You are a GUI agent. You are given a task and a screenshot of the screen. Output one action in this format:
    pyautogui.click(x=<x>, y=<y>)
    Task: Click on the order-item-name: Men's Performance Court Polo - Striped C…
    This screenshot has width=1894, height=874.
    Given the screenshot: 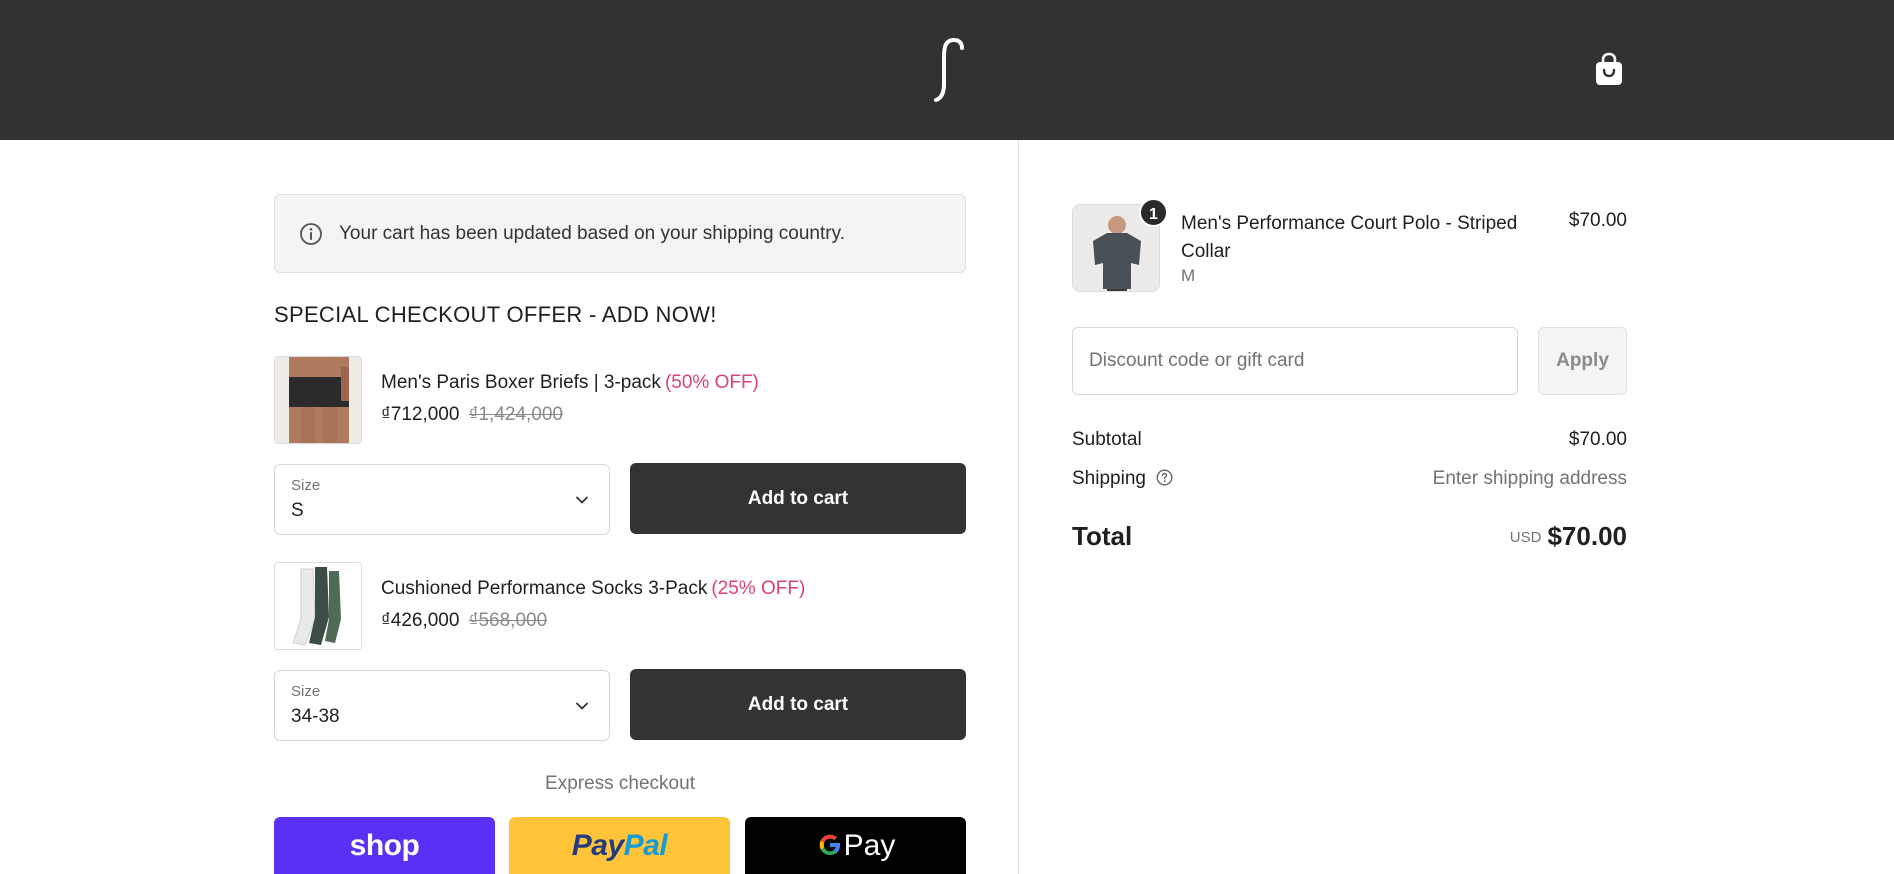 What is the action you would take?
    pyautogui.click(x=1349, y=237)
    